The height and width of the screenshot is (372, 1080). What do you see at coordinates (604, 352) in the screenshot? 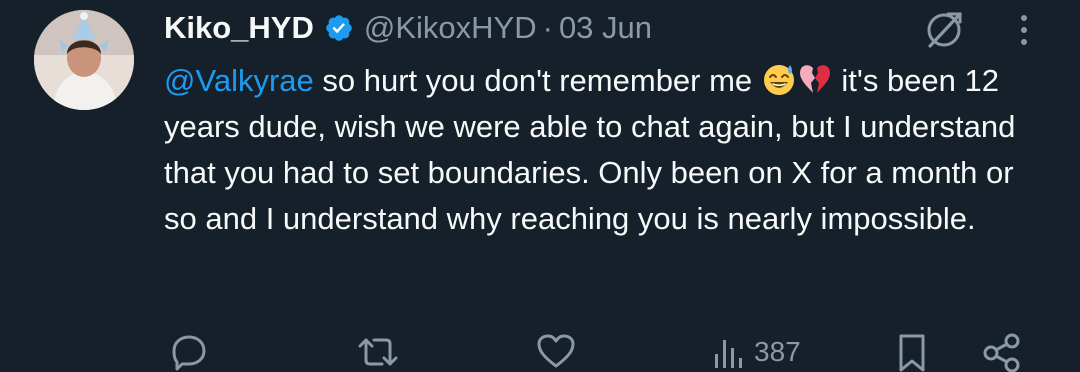
I see `action-bar: 387` at bounding box center [604, 352].